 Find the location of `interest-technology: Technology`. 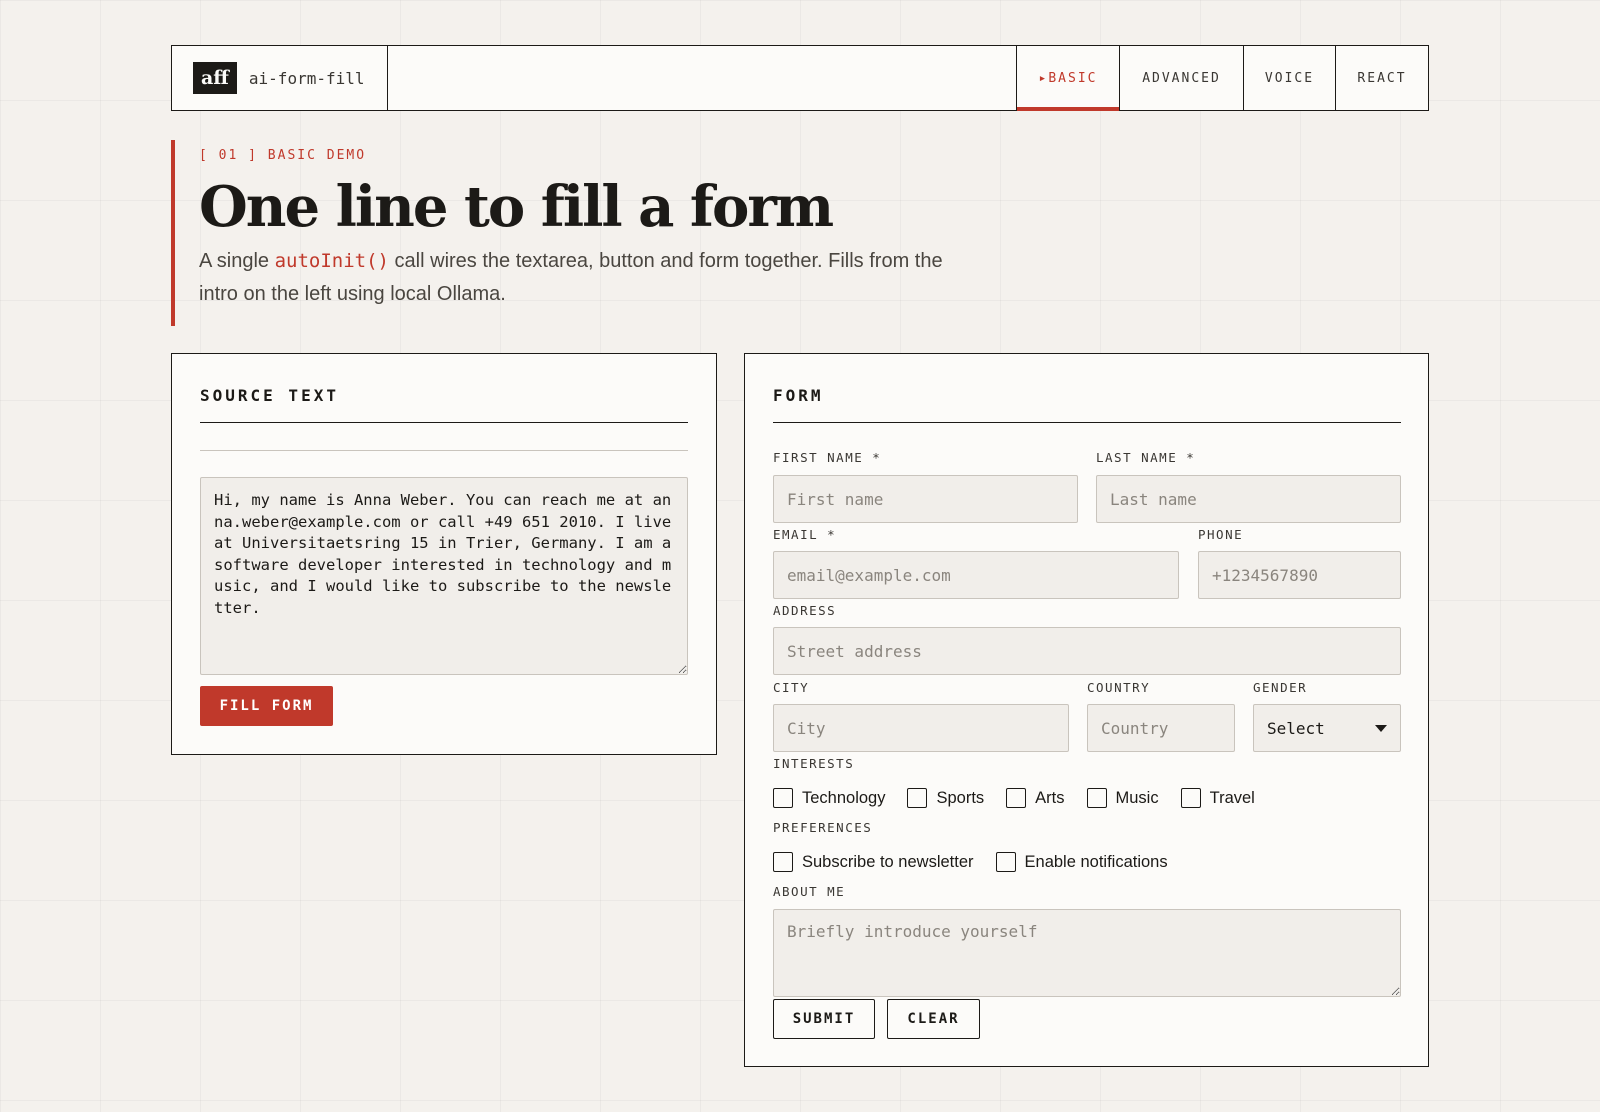

interest-technology: Technology is located at coordinates (829, 798).